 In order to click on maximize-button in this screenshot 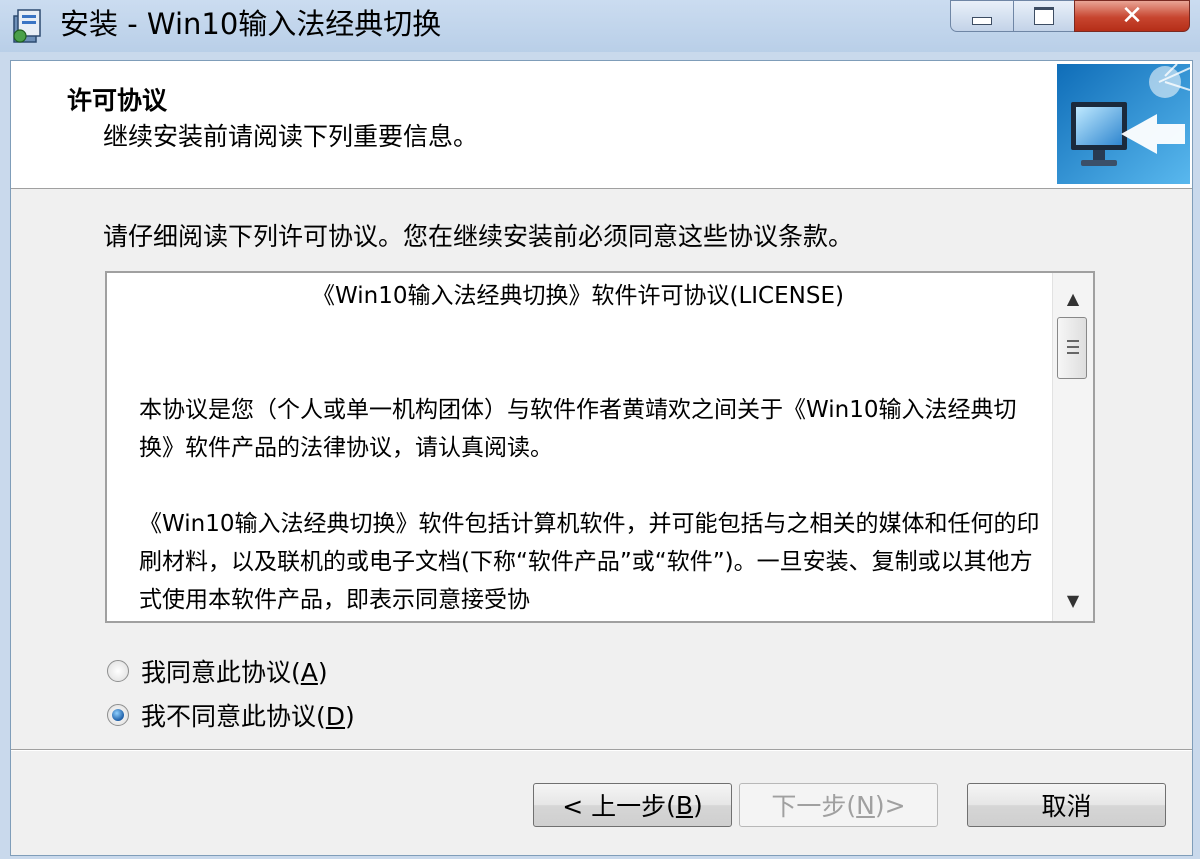, I will do `click(1044, 16)`.